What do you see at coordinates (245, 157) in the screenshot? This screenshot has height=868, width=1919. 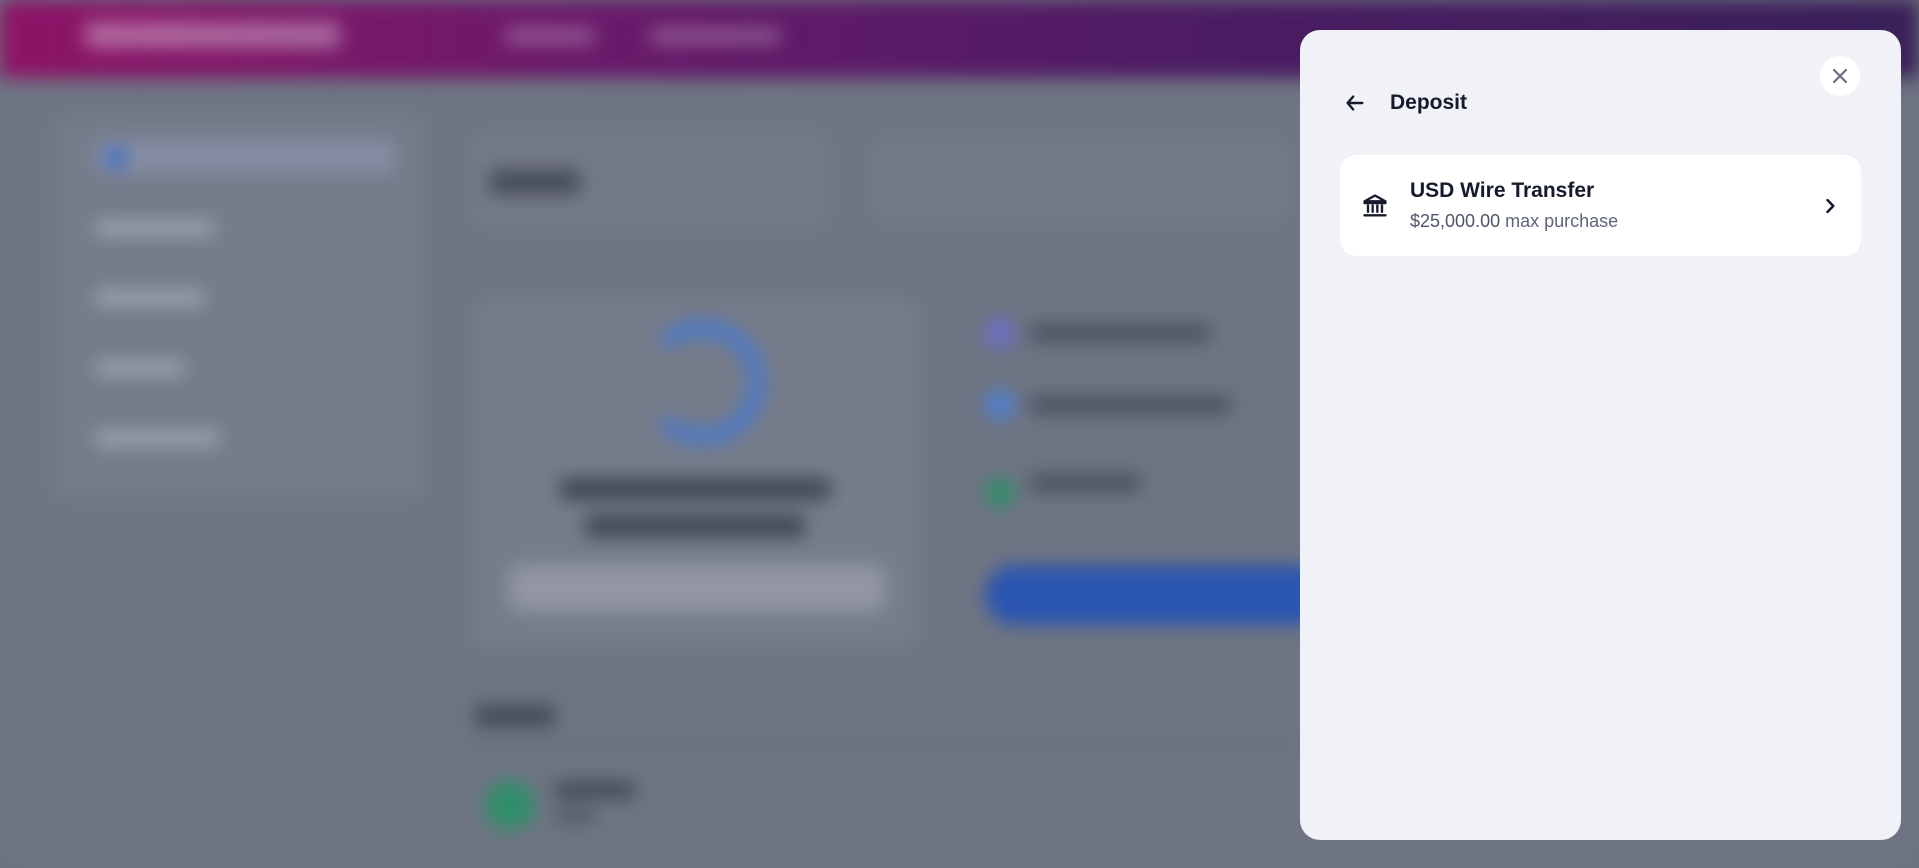 I see `sidebar-item-active` at bounding box center [245, 157].